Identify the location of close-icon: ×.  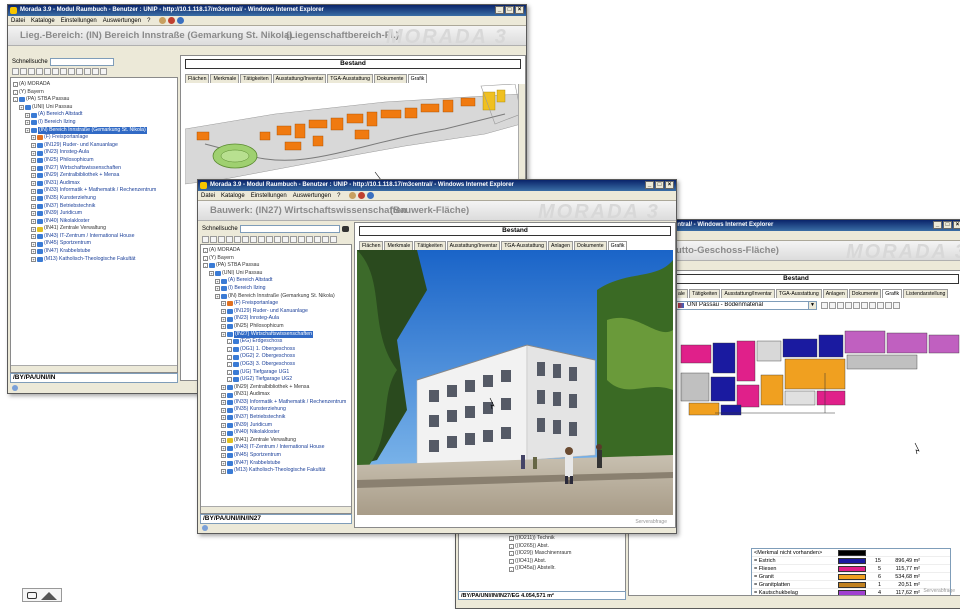
(519, 10).